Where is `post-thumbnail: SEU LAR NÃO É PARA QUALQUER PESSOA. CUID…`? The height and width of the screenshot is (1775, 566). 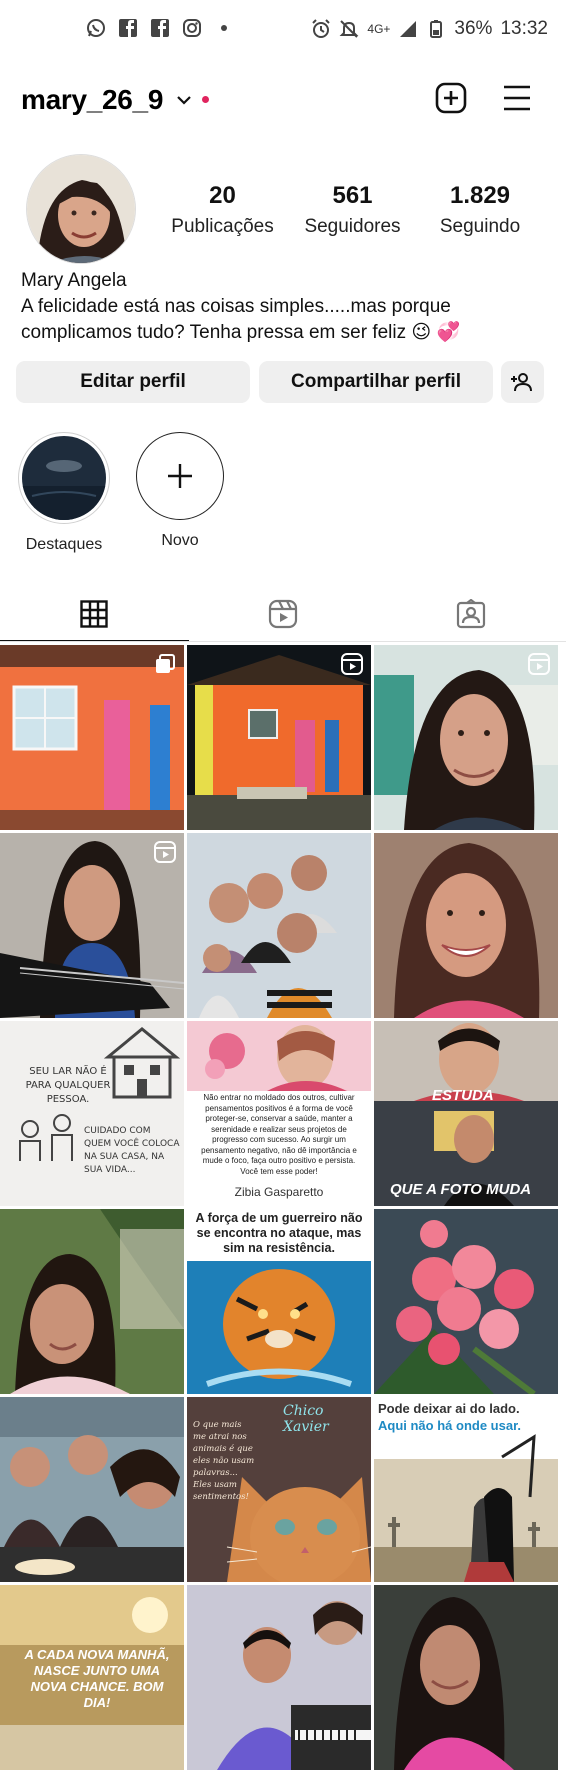 post-thumbnail: SEU LAR NÃO É PARA QUALQUER PESSOA. CUID… is located at coordinates (92, 1113).